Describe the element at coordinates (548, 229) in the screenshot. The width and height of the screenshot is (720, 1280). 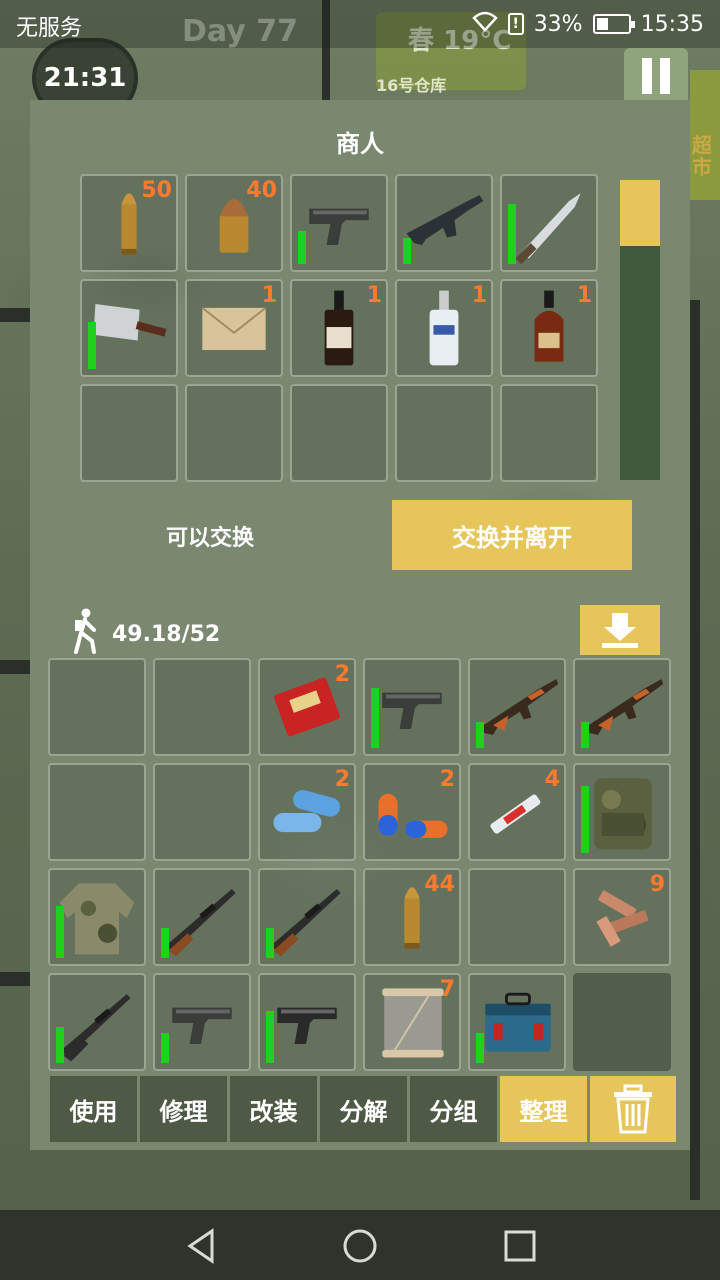
I see `combat-knife-icon` at that location.